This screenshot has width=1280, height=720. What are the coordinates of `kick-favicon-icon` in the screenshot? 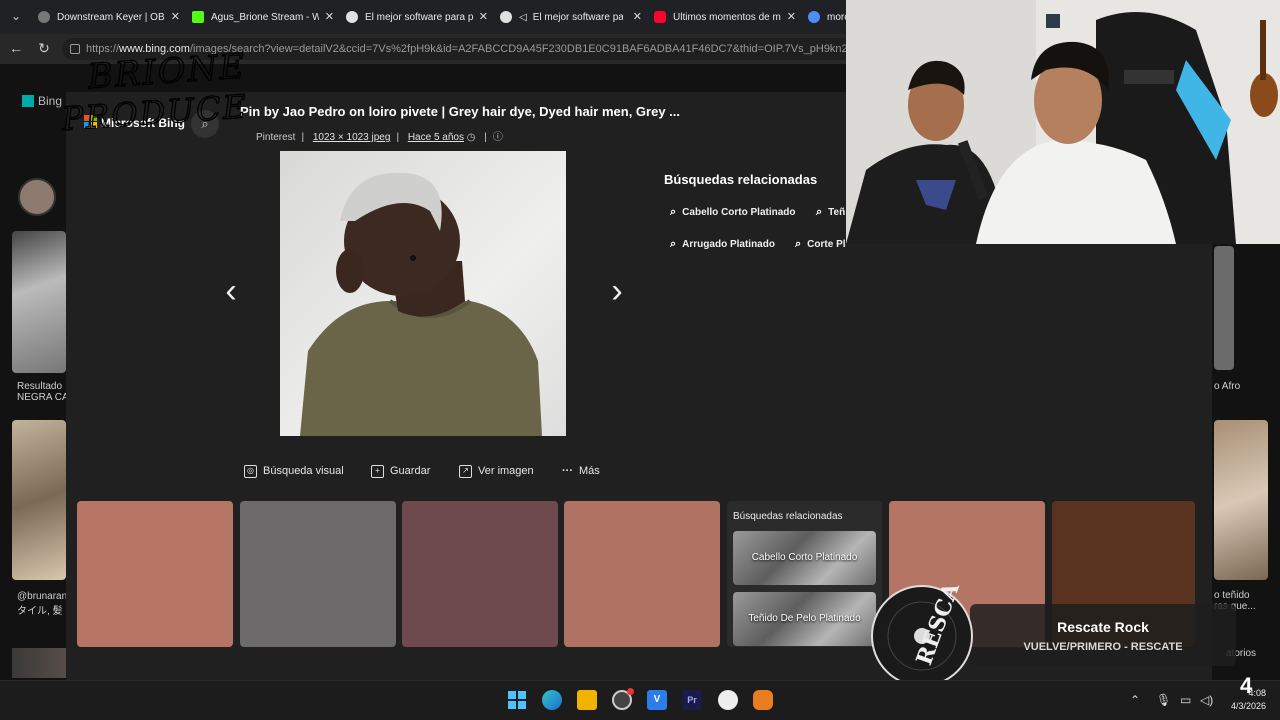 It's located at (198, 17).